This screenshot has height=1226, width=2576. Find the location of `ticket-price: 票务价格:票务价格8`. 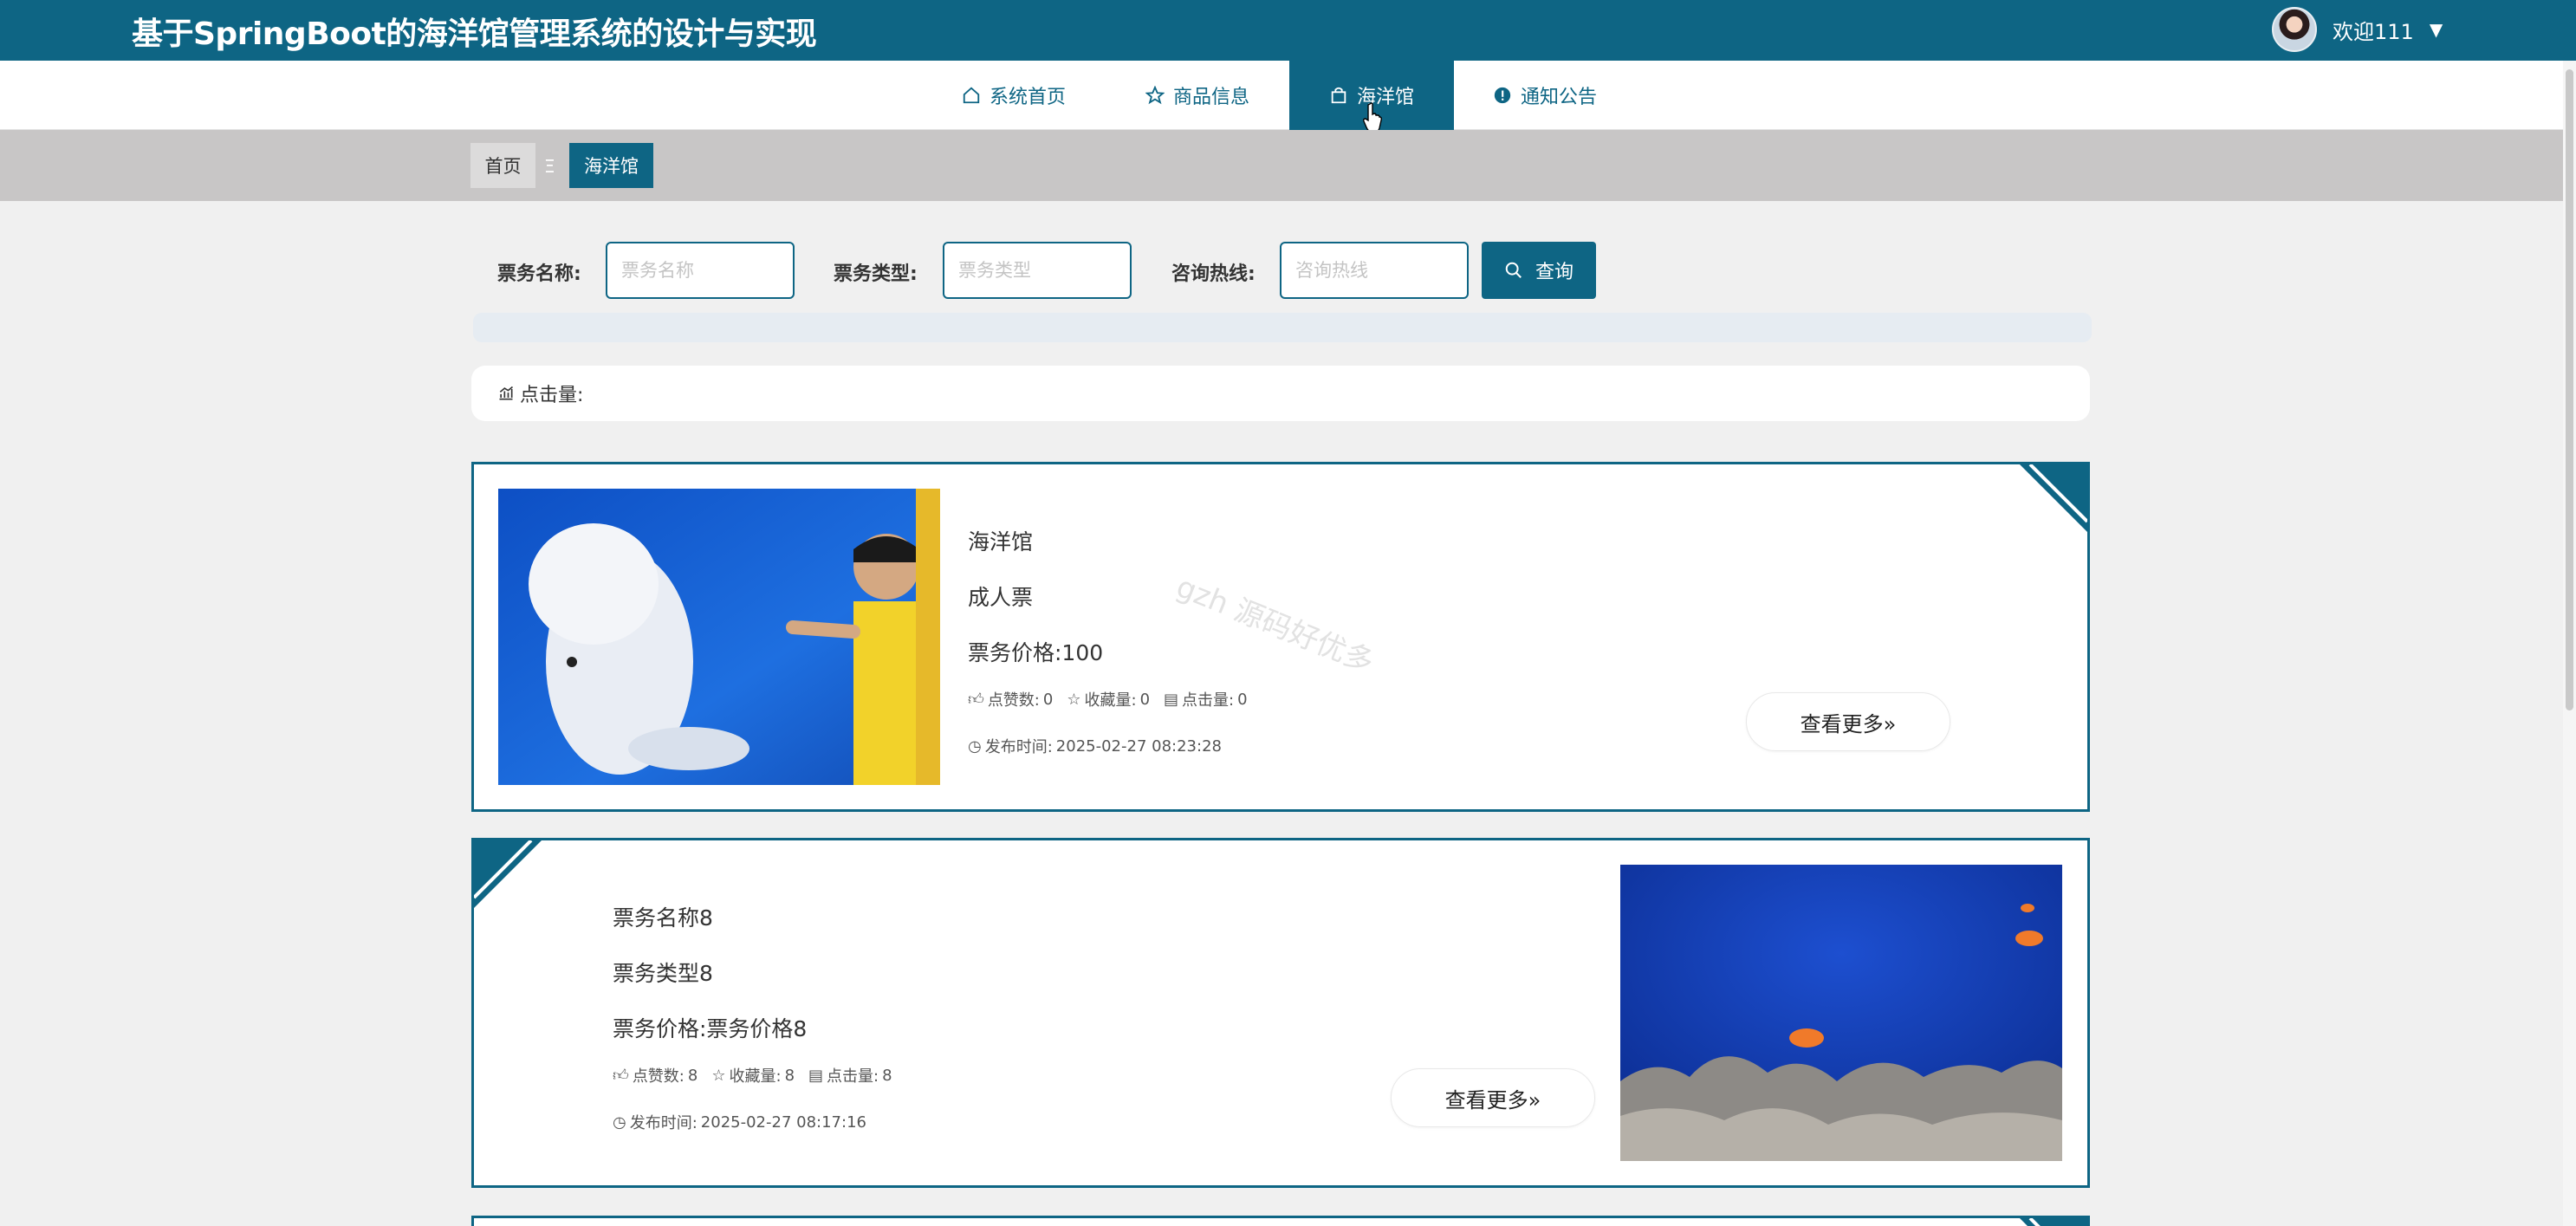

ticket-price: 票务价格:票务价格8 is located at coordinates (710, 1028).